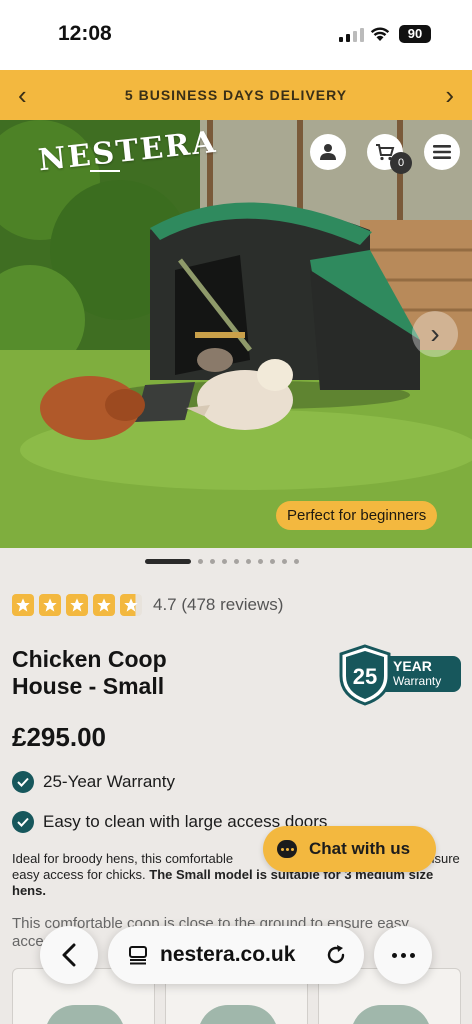 This screenshot has height=1024, width=472. What do you see at coordinates (89, 659) in the screenshot?
I see `product-title-line1: Chicken Coop` at bounding box center [89, 659].